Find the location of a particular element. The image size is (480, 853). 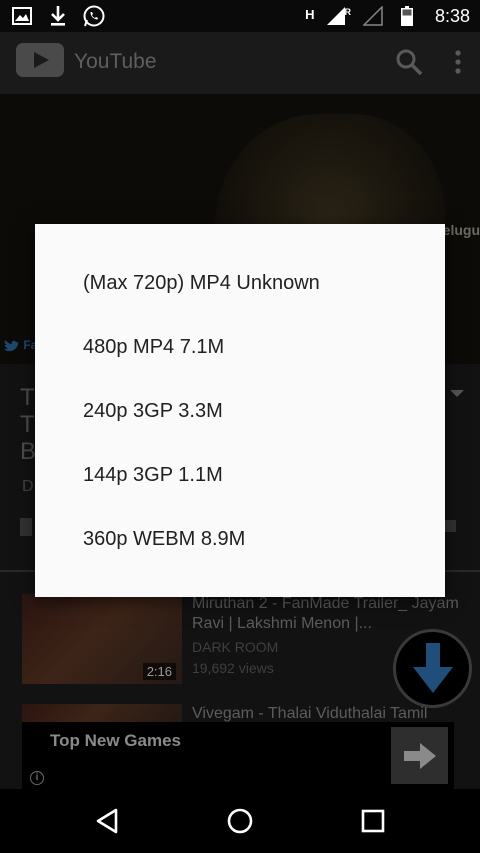

download-icon is located at coordinates (58, 16).